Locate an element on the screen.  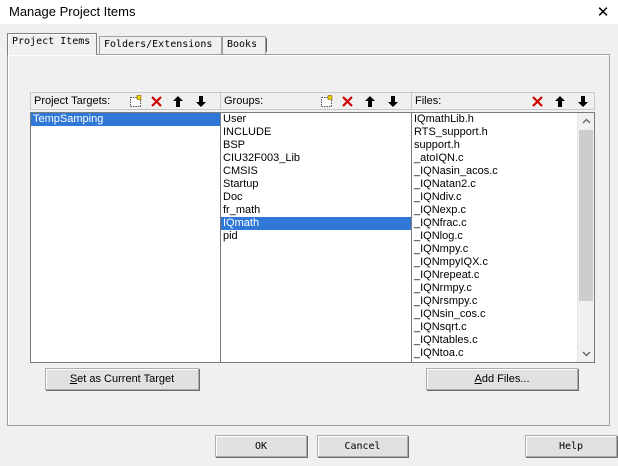
list-item: pid is located at coordinates (316, 236).